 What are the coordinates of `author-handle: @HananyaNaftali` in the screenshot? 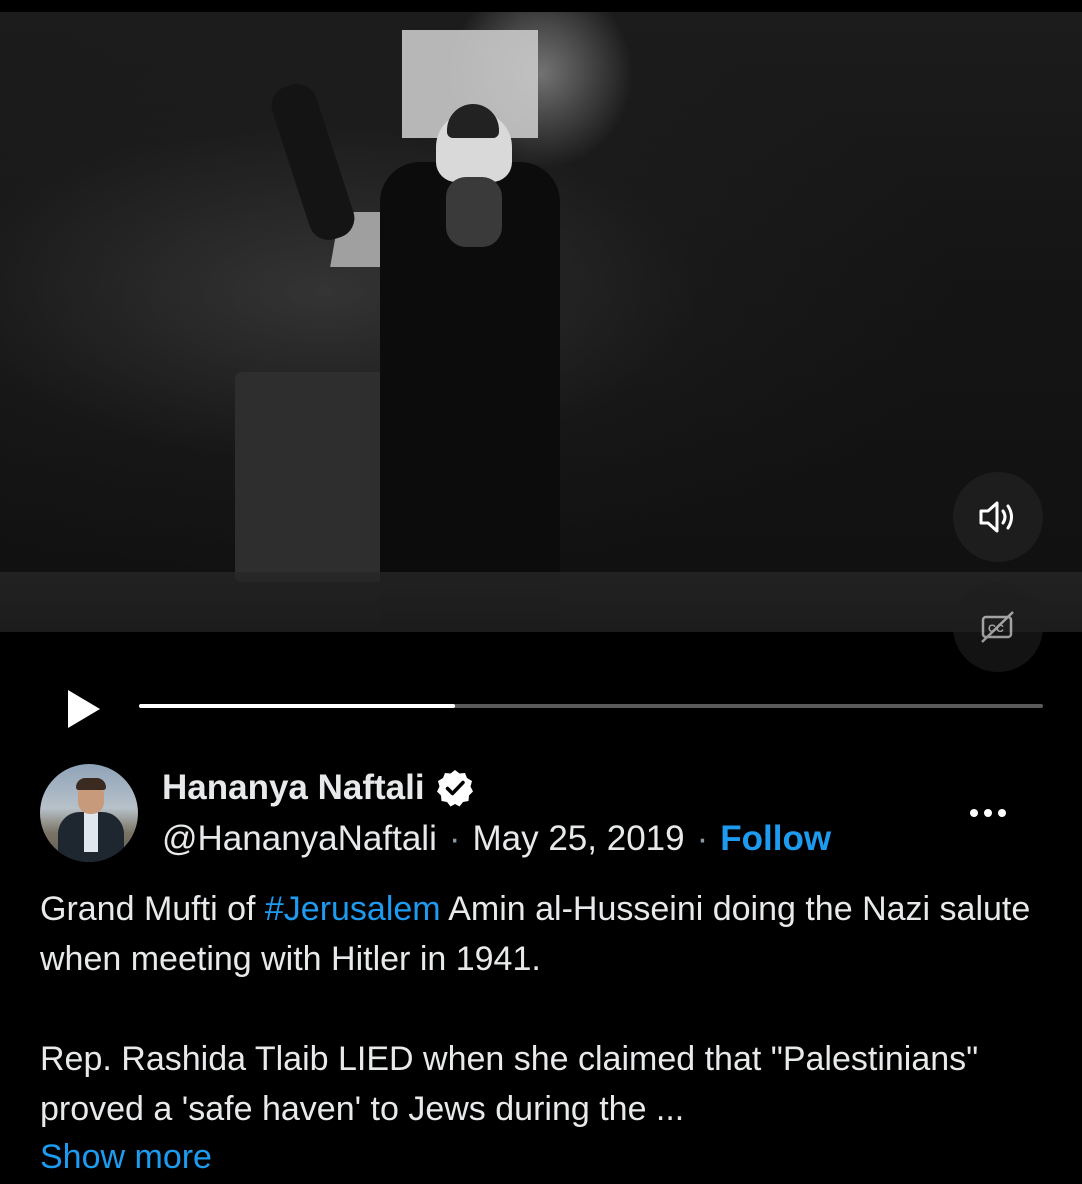 It's located at (299, 839).